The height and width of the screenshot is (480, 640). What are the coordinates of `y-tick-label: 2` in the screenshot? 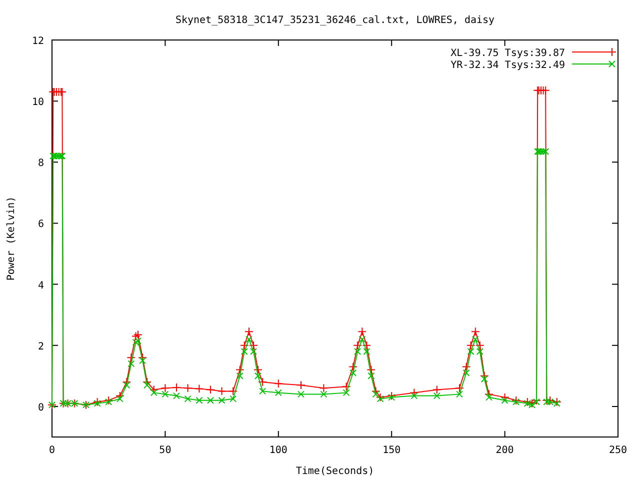 It's located at (41, 346).